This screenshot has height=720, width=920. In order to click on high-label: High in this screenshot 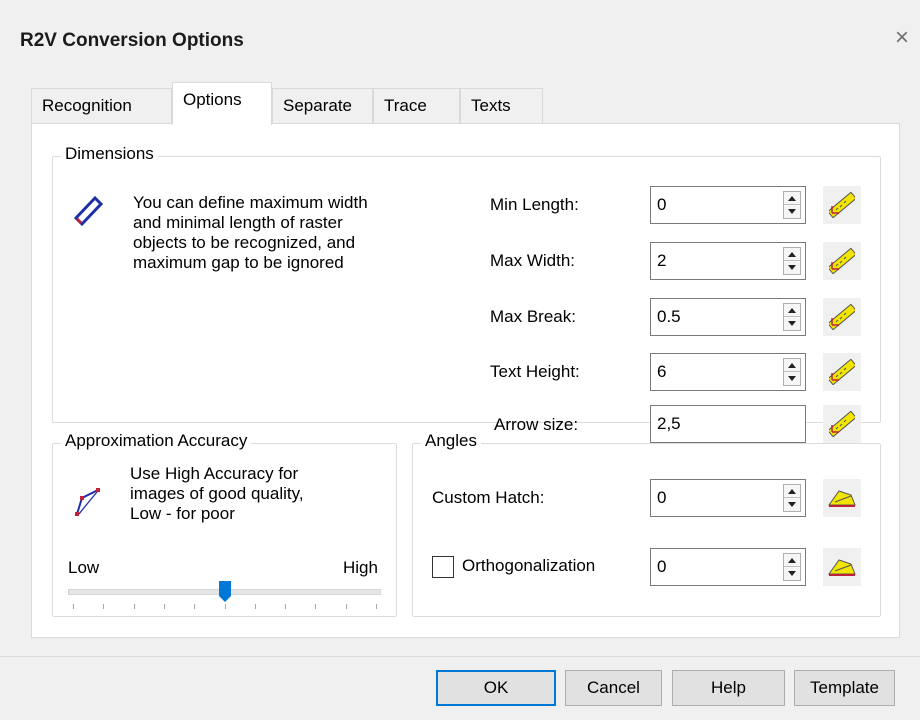, I will do `click(360, 567)`.